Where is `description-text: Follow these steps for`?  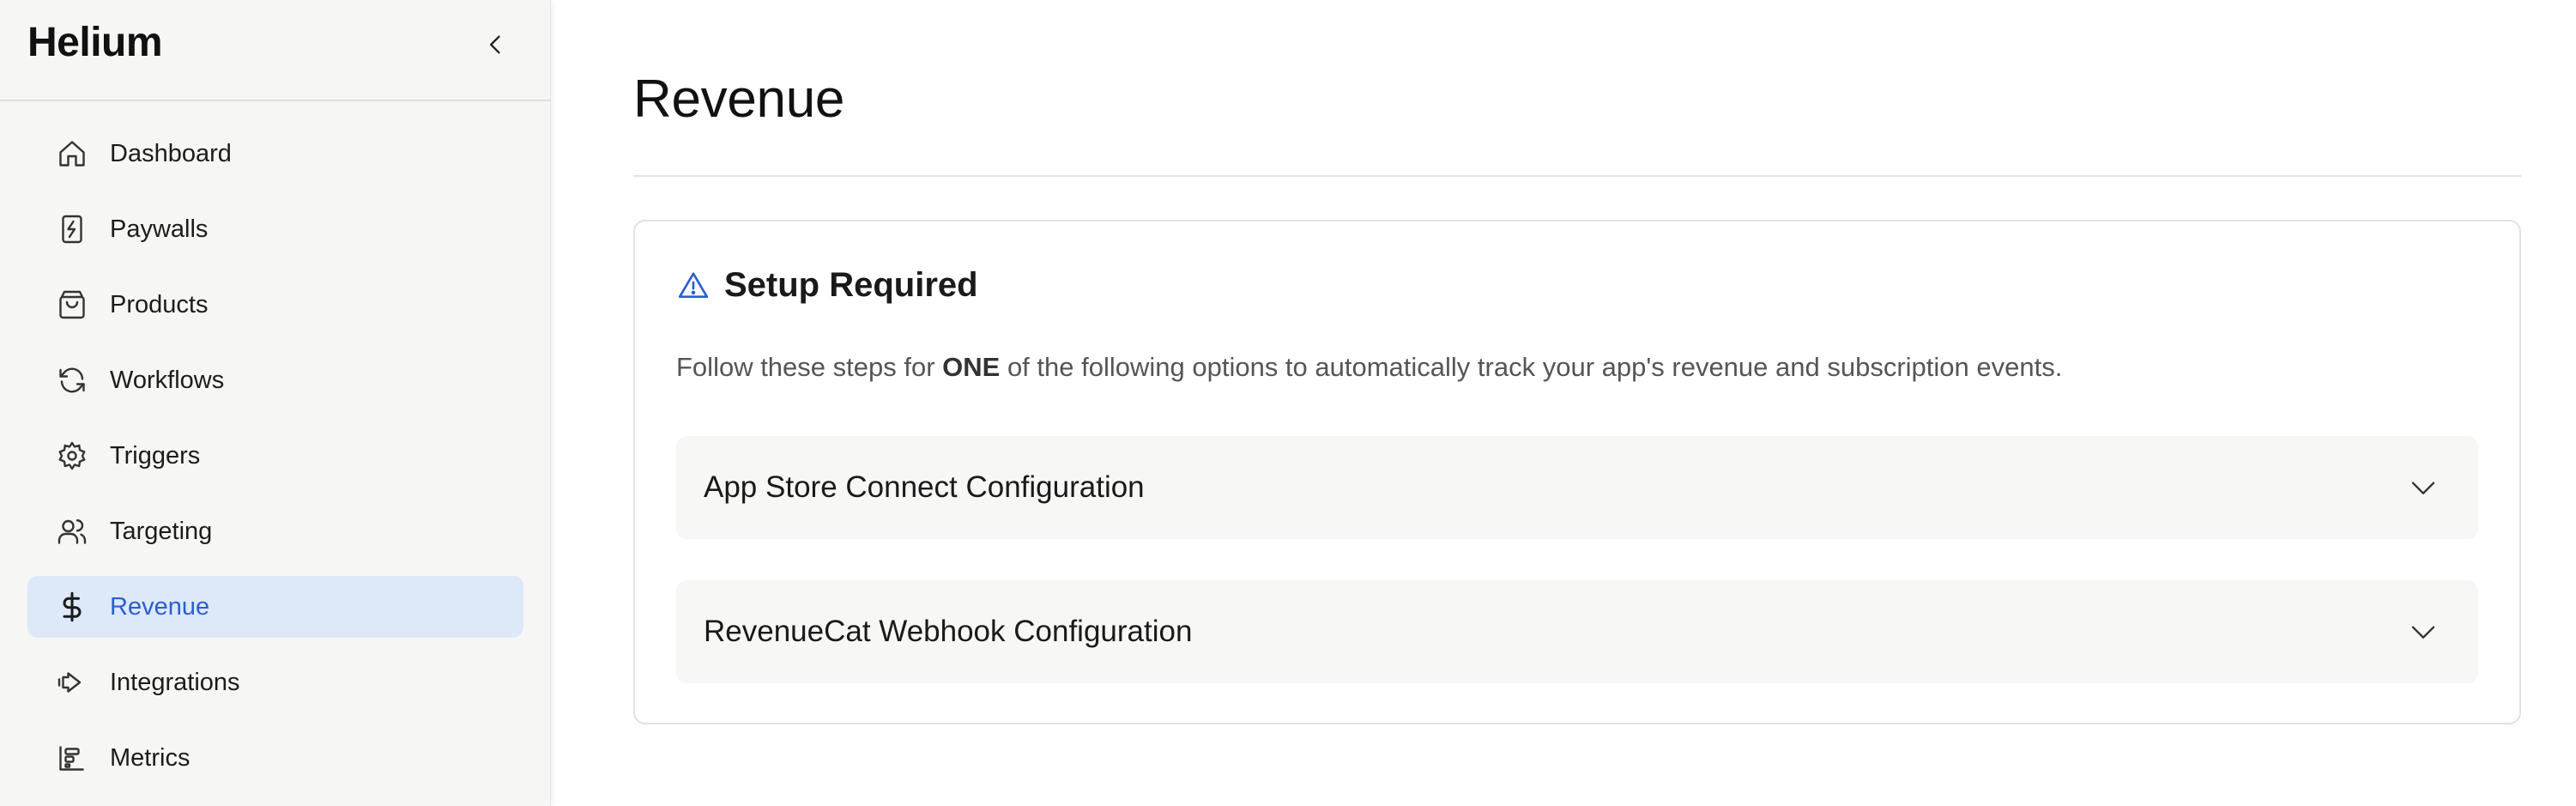 description-text: Follow these steps for is located at coordinates (809, 367).